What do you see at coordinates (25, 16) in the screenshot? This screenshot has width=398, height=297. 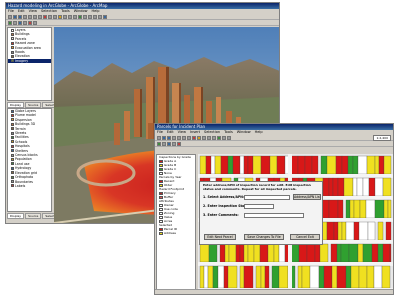 I see `print-icon` at bounding box center [25, 16].